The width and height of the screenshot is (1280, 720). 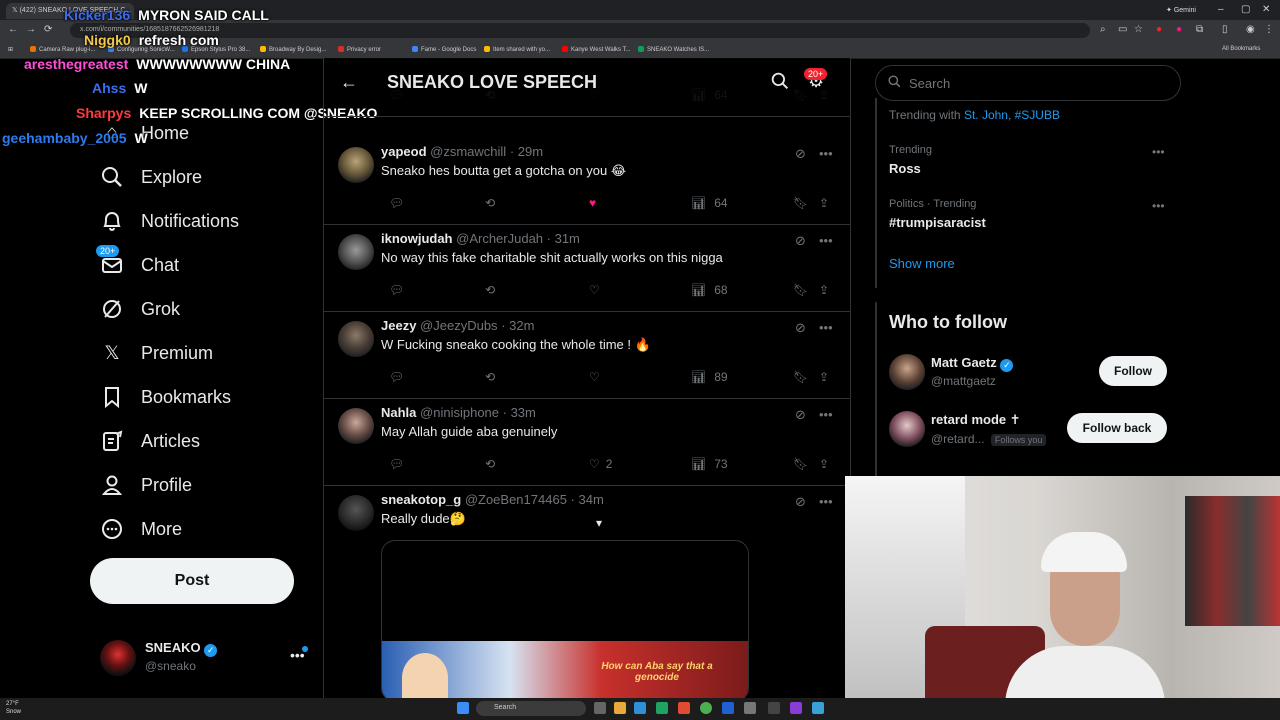 What do you see at coordinates (444, 49) in the screenshot?
I see `bookmark-item: Fame - Google Docs` at bounding box center [444, 49].